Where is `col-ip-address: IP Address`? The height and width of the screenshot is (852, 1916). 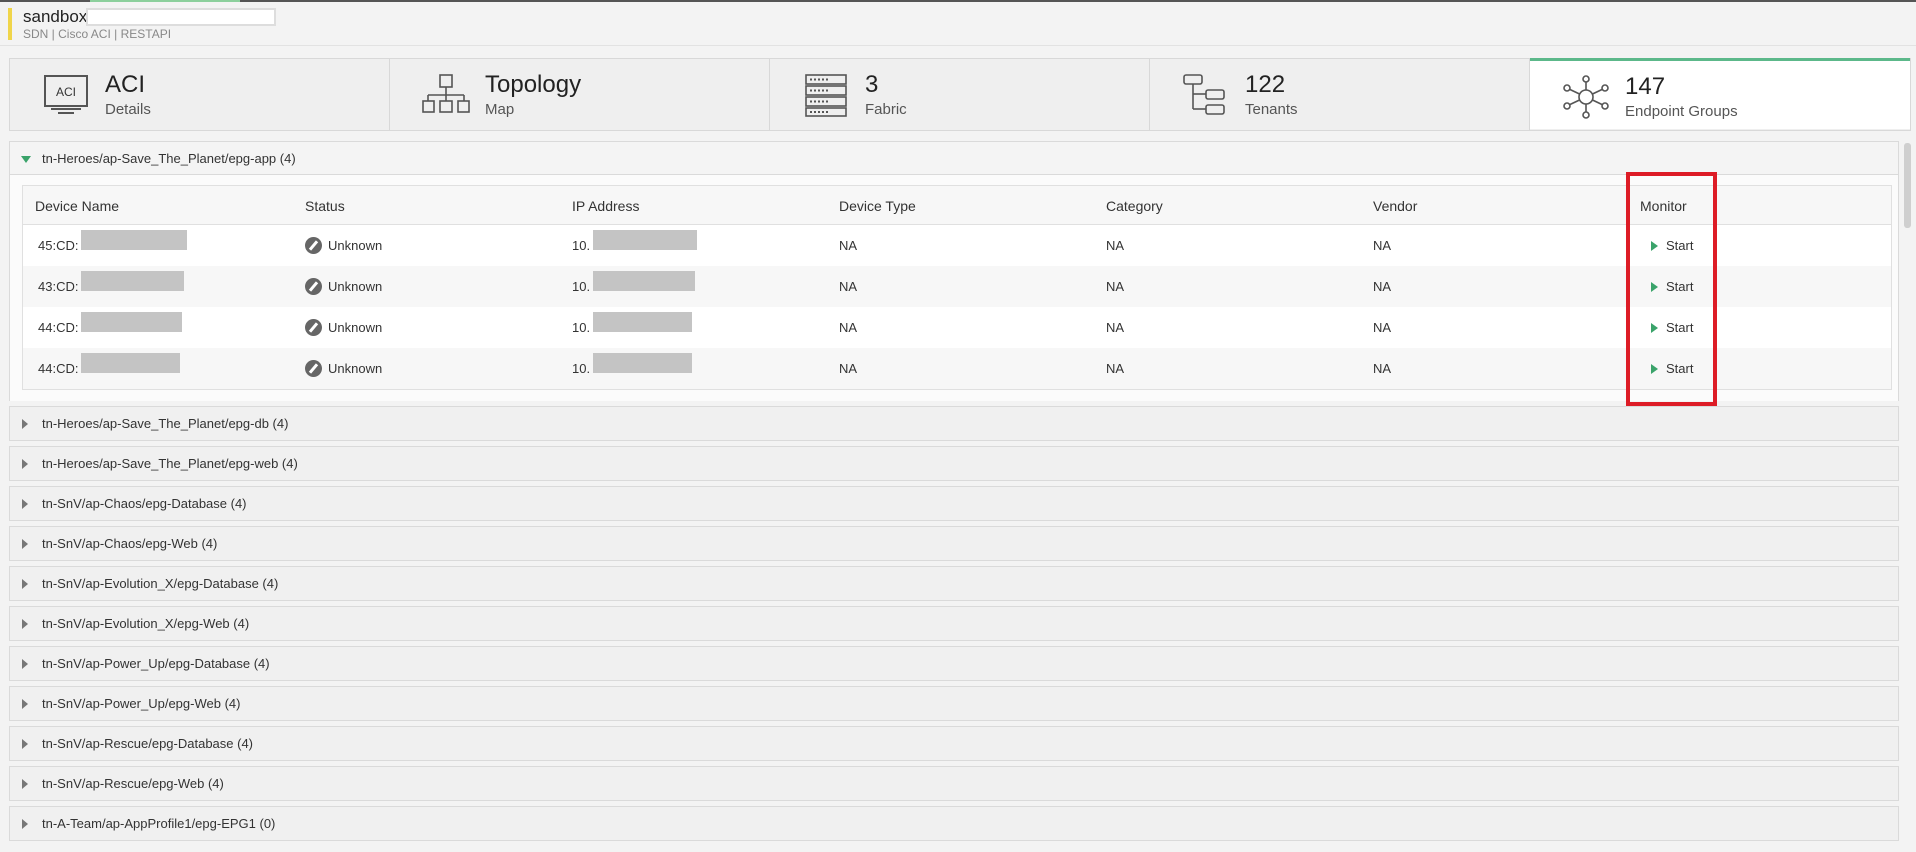 col-ip-address: IP Address is located at coordinates (605, 206).